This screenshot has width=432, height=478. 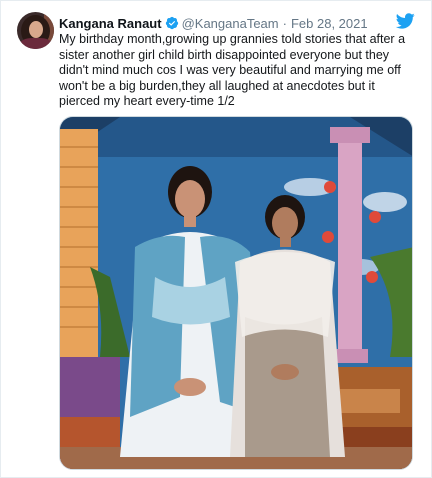 I want to click on author-avatar, so click(x=35, y=30).